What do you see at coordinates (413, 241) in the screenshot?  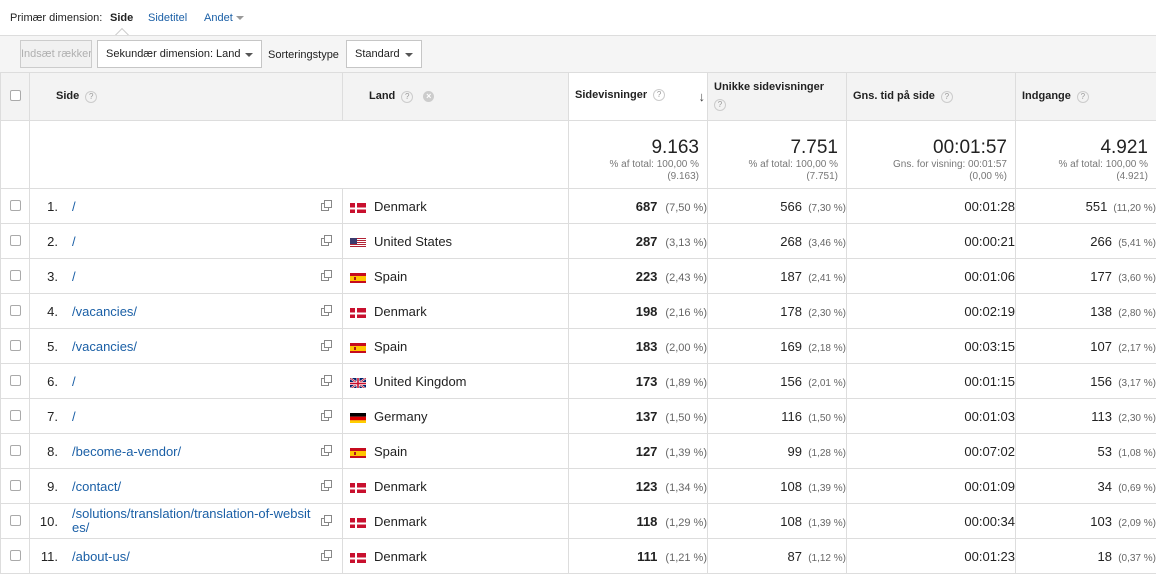 I see `country-name: United States` at bounding box center [413, 241].